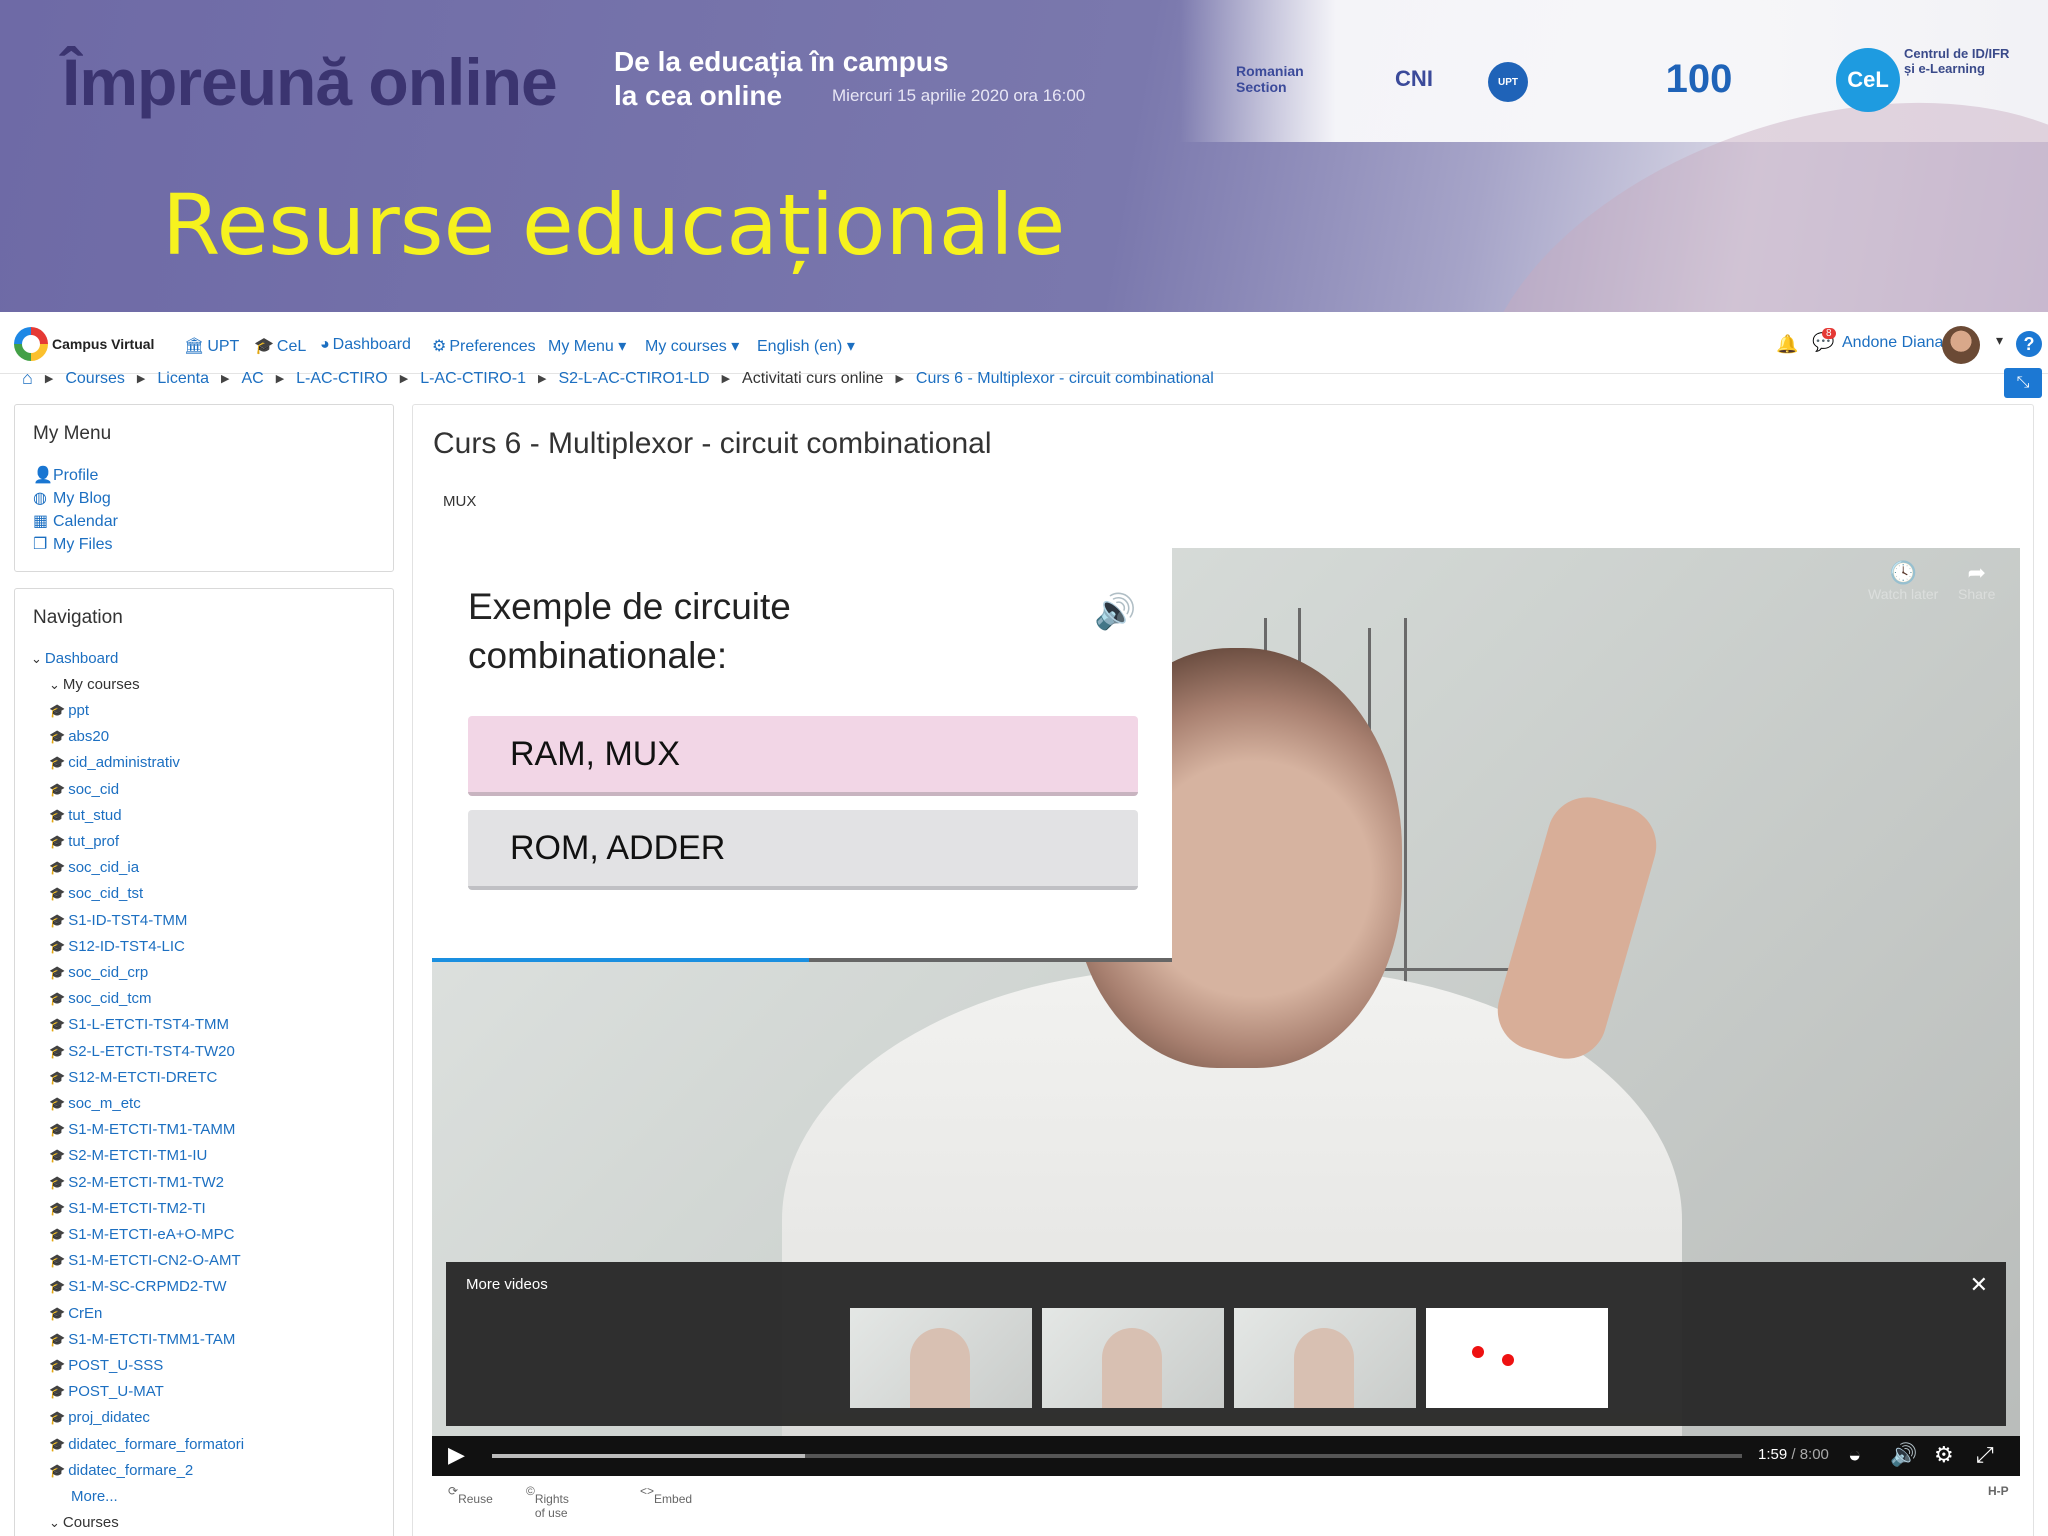  I want to click on nav-course-item: 🎓 abs20, so click(79, 736).